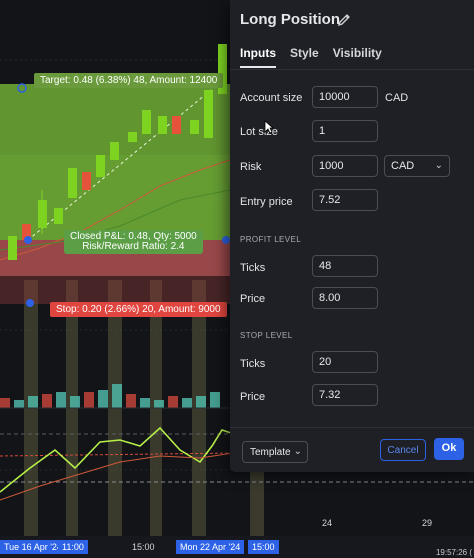 This screenshot has width=474, height=558. What do you see at coordinates (345, 200) in the screenshot?
I see `entry-price-input: 7.52` at bounding box center [345, 200].